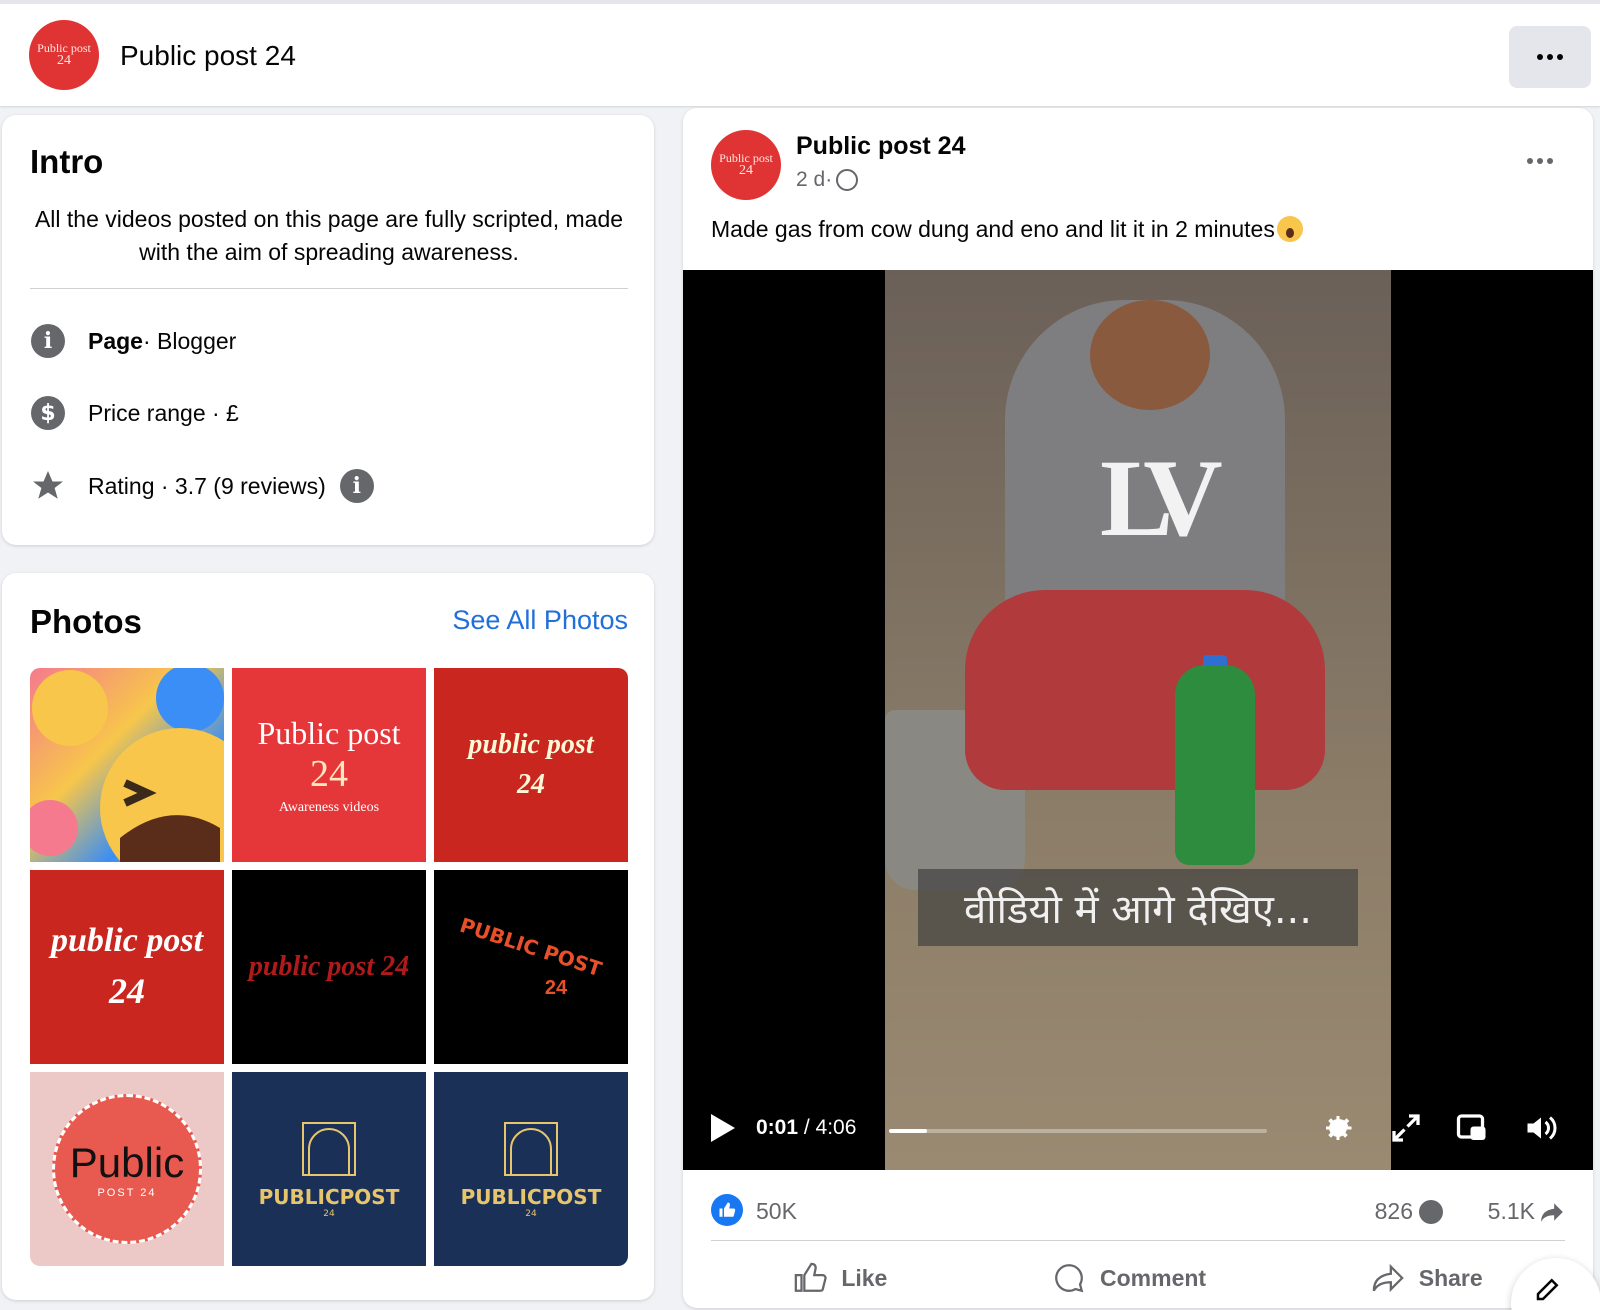 The width and height of the screenshot is (1600, 1310). Describe the element at coordinates (48, 485) in the screenshot. I see `star-icon` at that location.